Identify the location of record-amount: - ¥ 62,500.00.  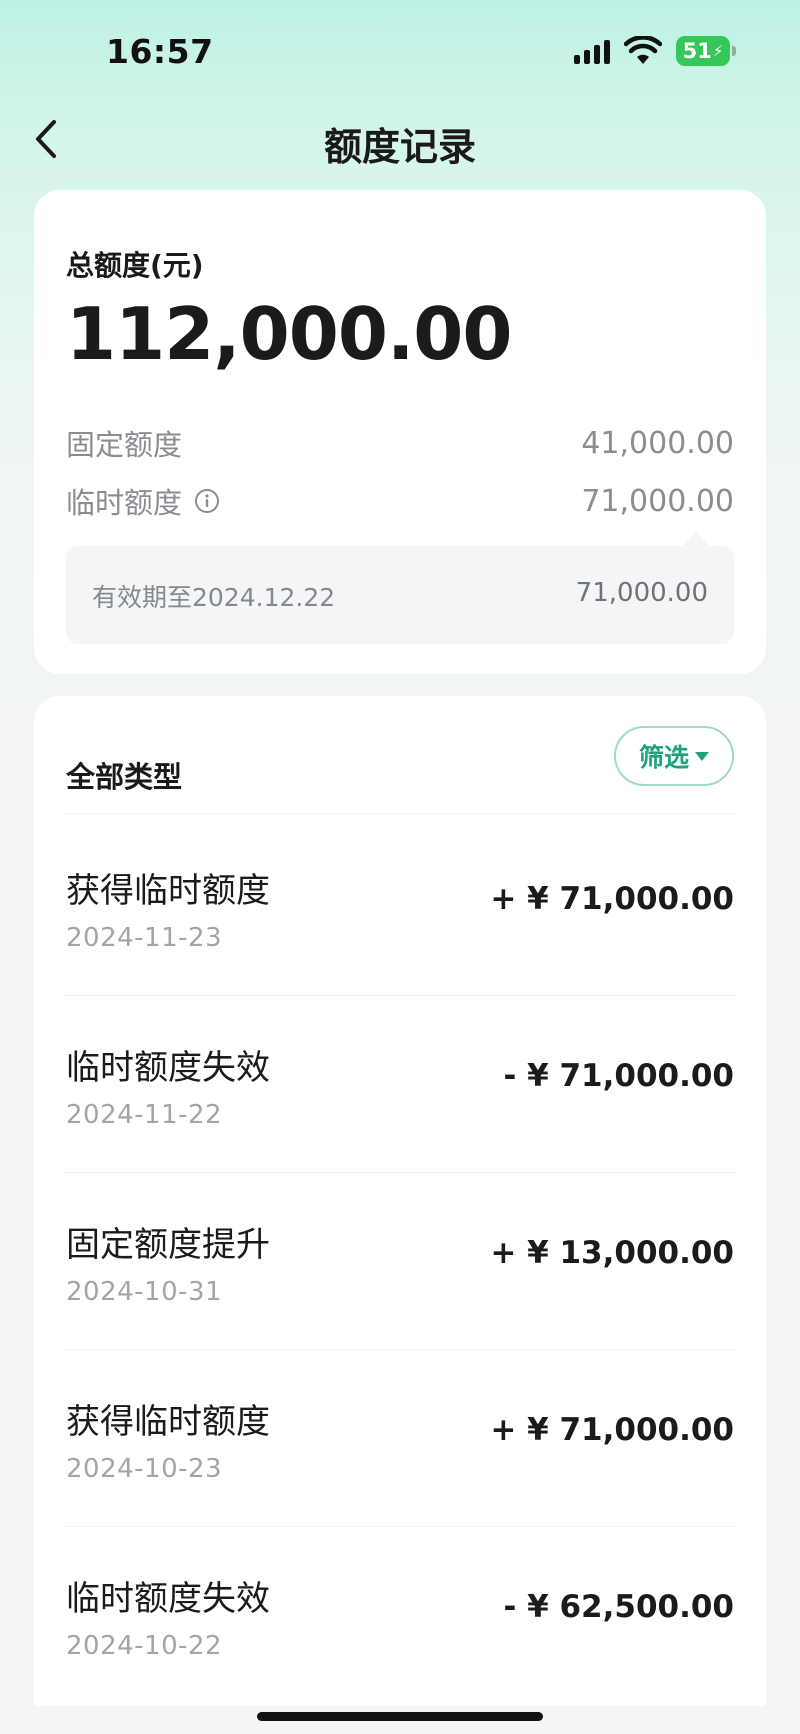
(618, 1607).